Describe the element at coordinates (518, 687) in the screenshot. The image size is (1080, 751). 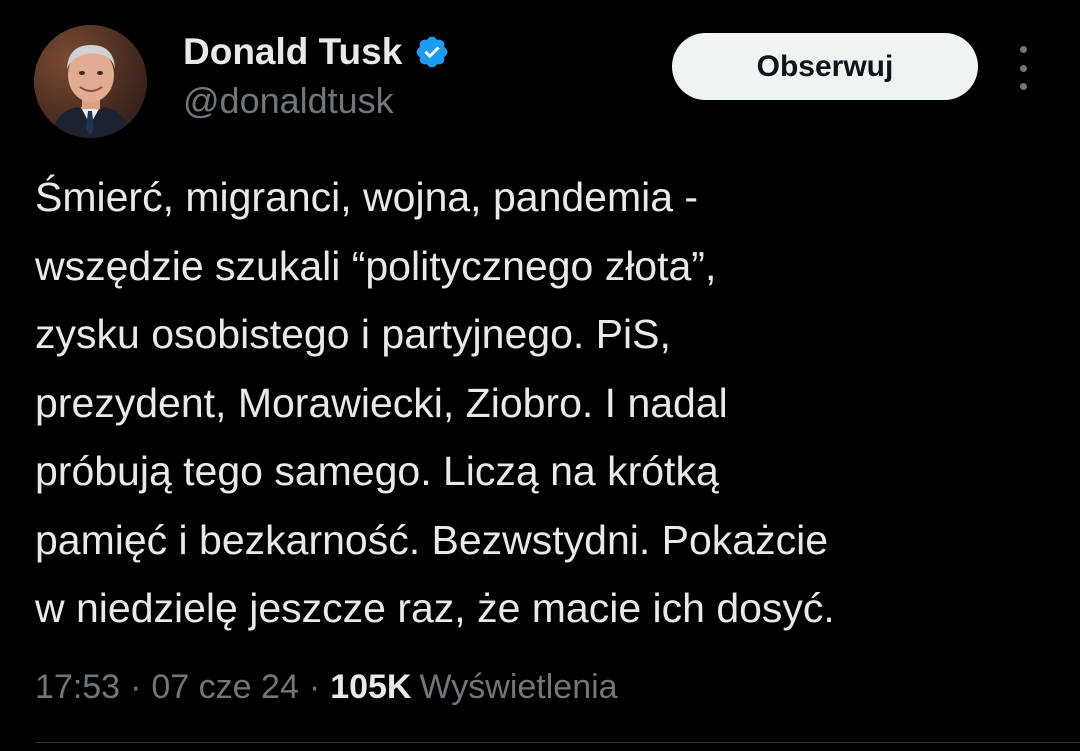
I see `views-label: Wyświetlenia` at that location.